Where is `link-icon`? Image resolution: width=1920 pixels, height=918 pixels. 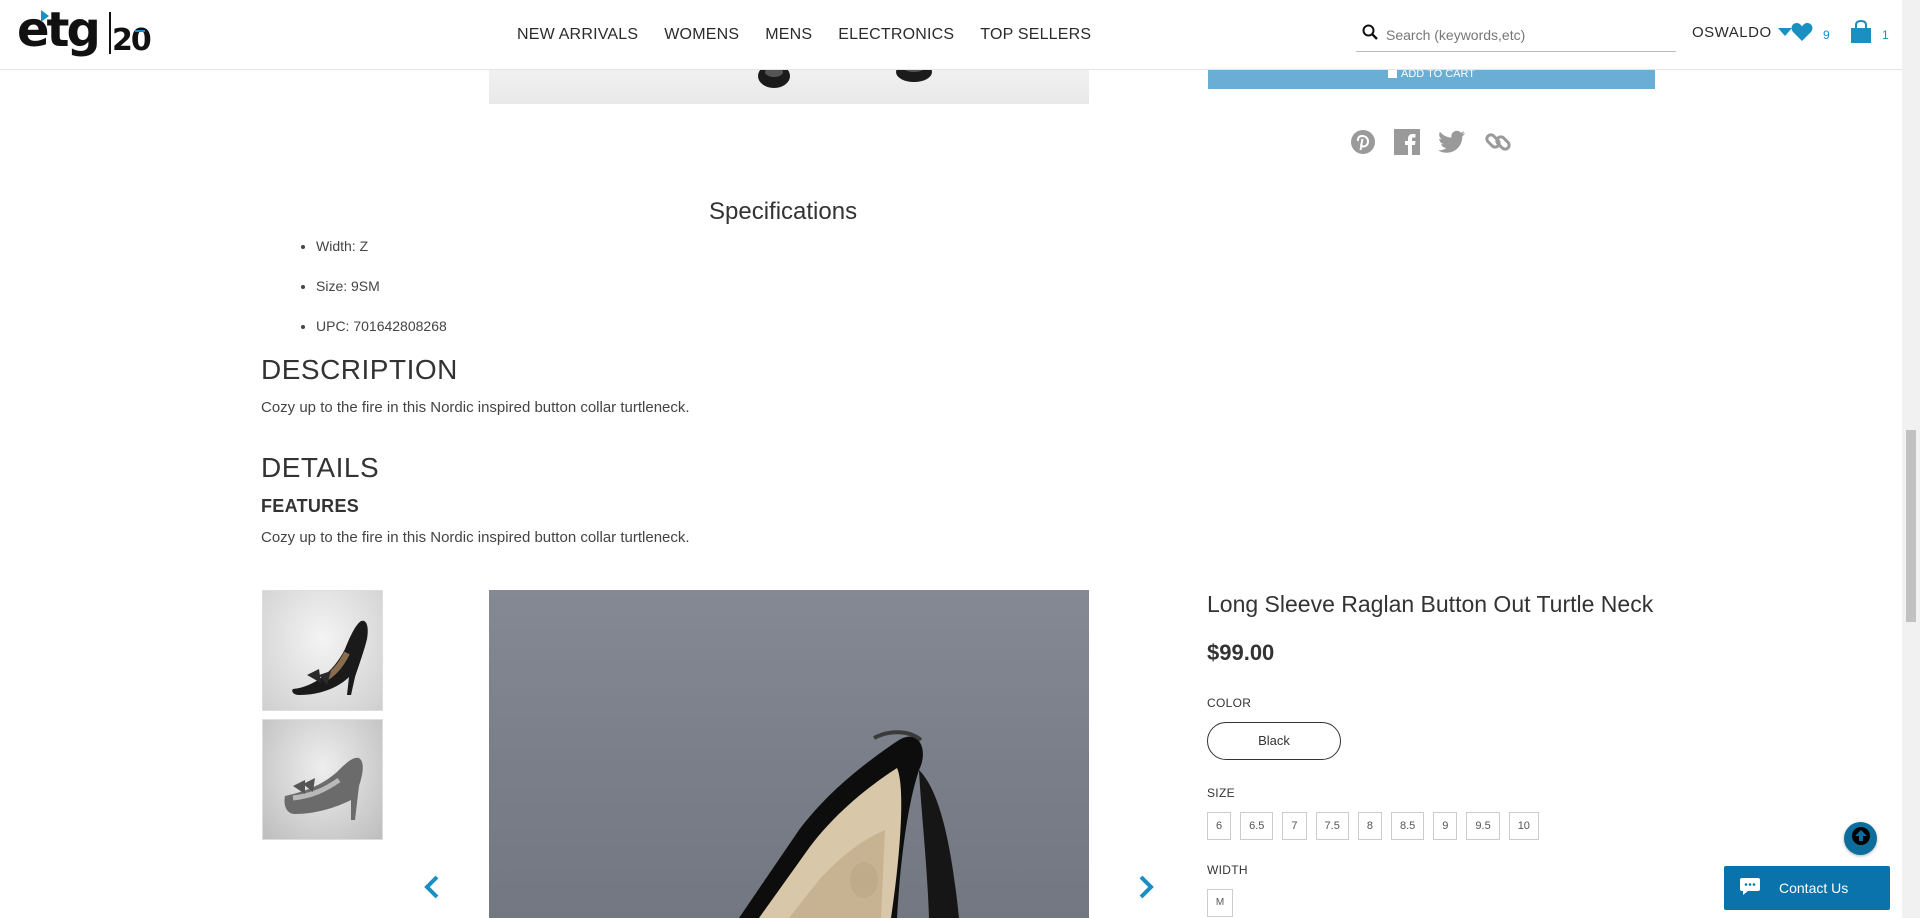
link-icon is located at coordinates (1498, 142).